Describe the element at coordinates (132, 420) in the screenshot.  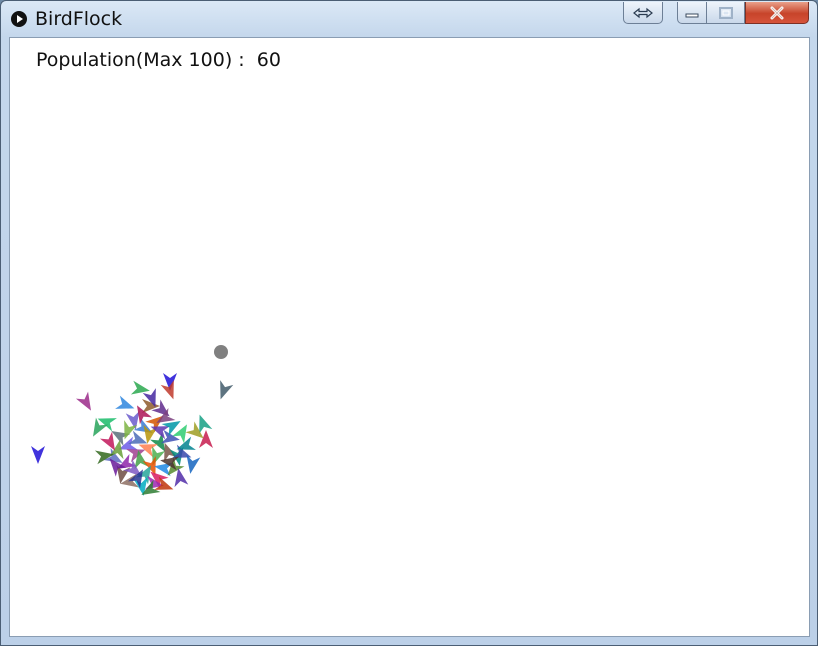
I see `flock-layer` at that location.